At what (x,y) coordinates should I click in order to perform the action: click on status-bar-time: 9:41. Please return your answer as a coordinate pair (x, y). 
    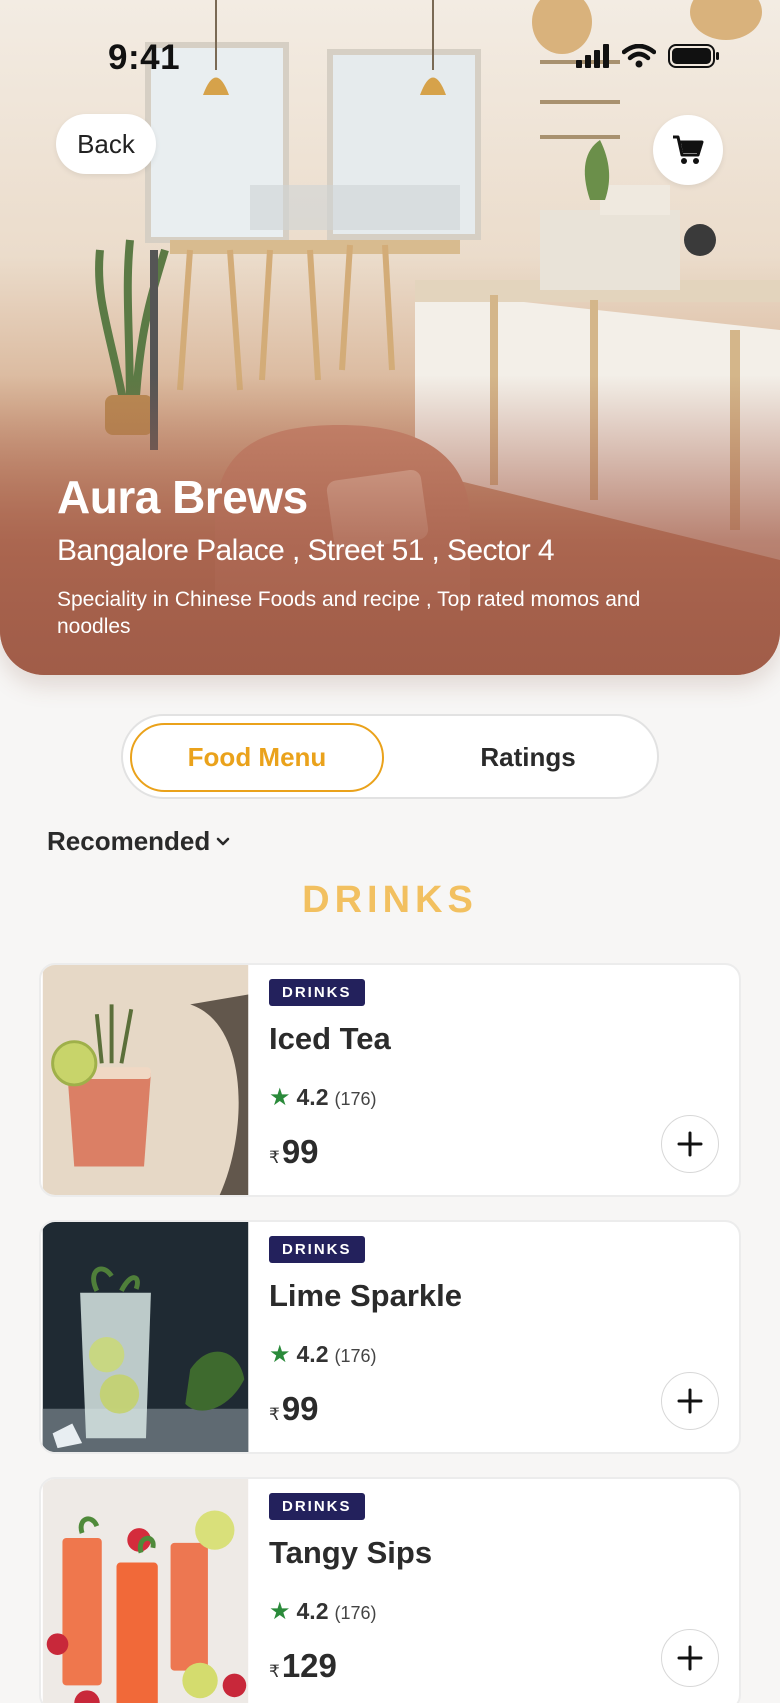
    Looking at the image, I should click on (144, 57).